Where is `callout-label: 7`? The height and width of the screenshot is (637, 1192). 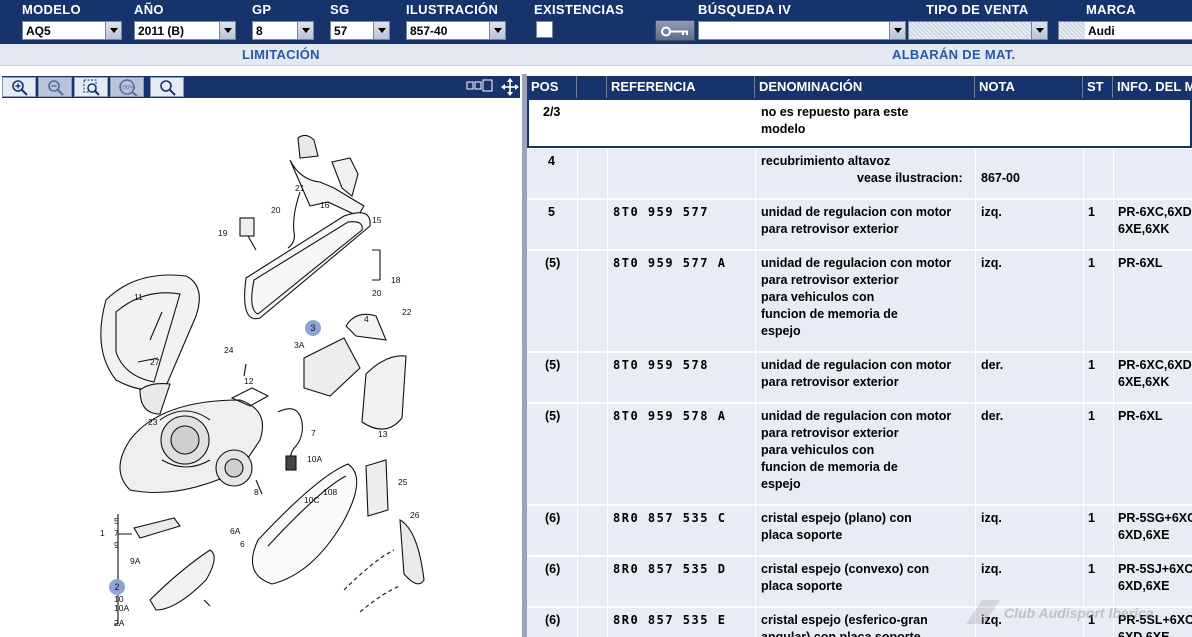 callout-label: 7 is located at coordinates (313, 433).